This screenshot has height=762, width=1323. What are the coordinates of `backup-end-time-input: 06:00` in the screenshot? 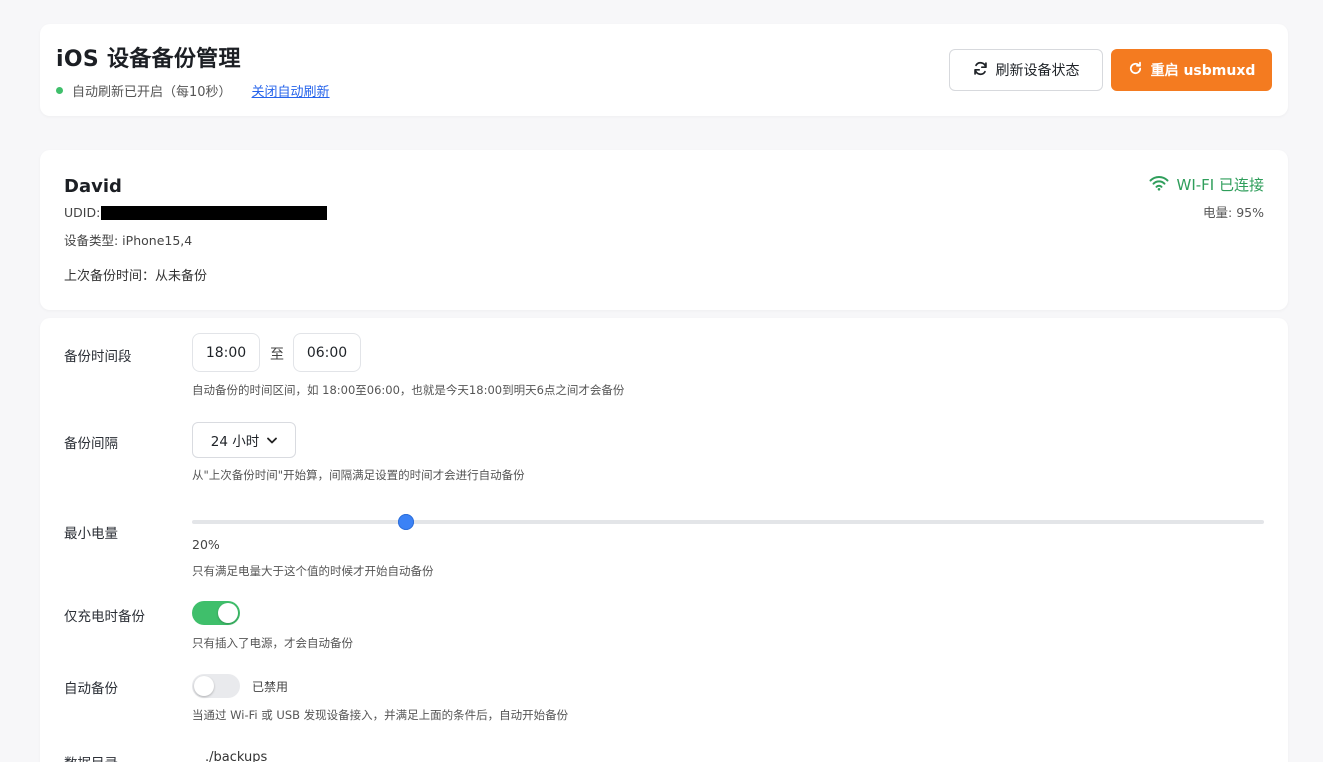 It's located at (327, 352).